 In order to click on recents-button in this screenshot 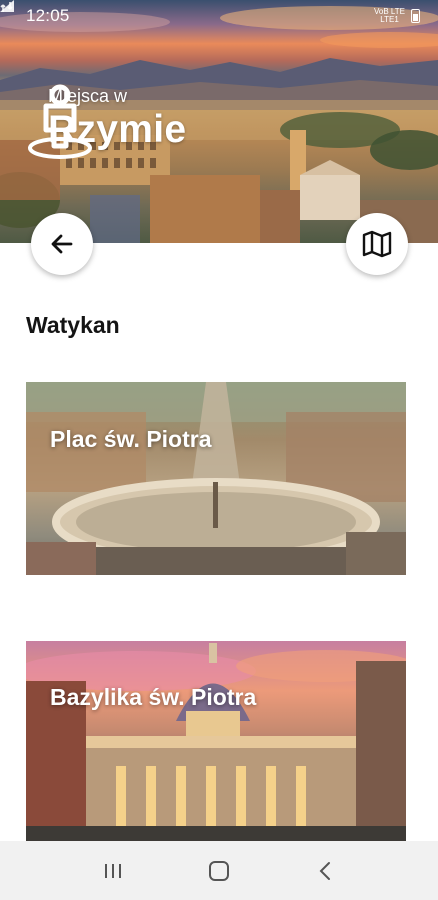, I will do `click(113, 871)`.